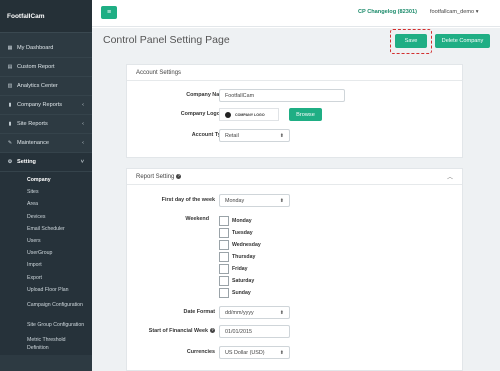 This screenshot has width=500, height=371. I want to click on submenu-item-import: Import, so click(46, 265).